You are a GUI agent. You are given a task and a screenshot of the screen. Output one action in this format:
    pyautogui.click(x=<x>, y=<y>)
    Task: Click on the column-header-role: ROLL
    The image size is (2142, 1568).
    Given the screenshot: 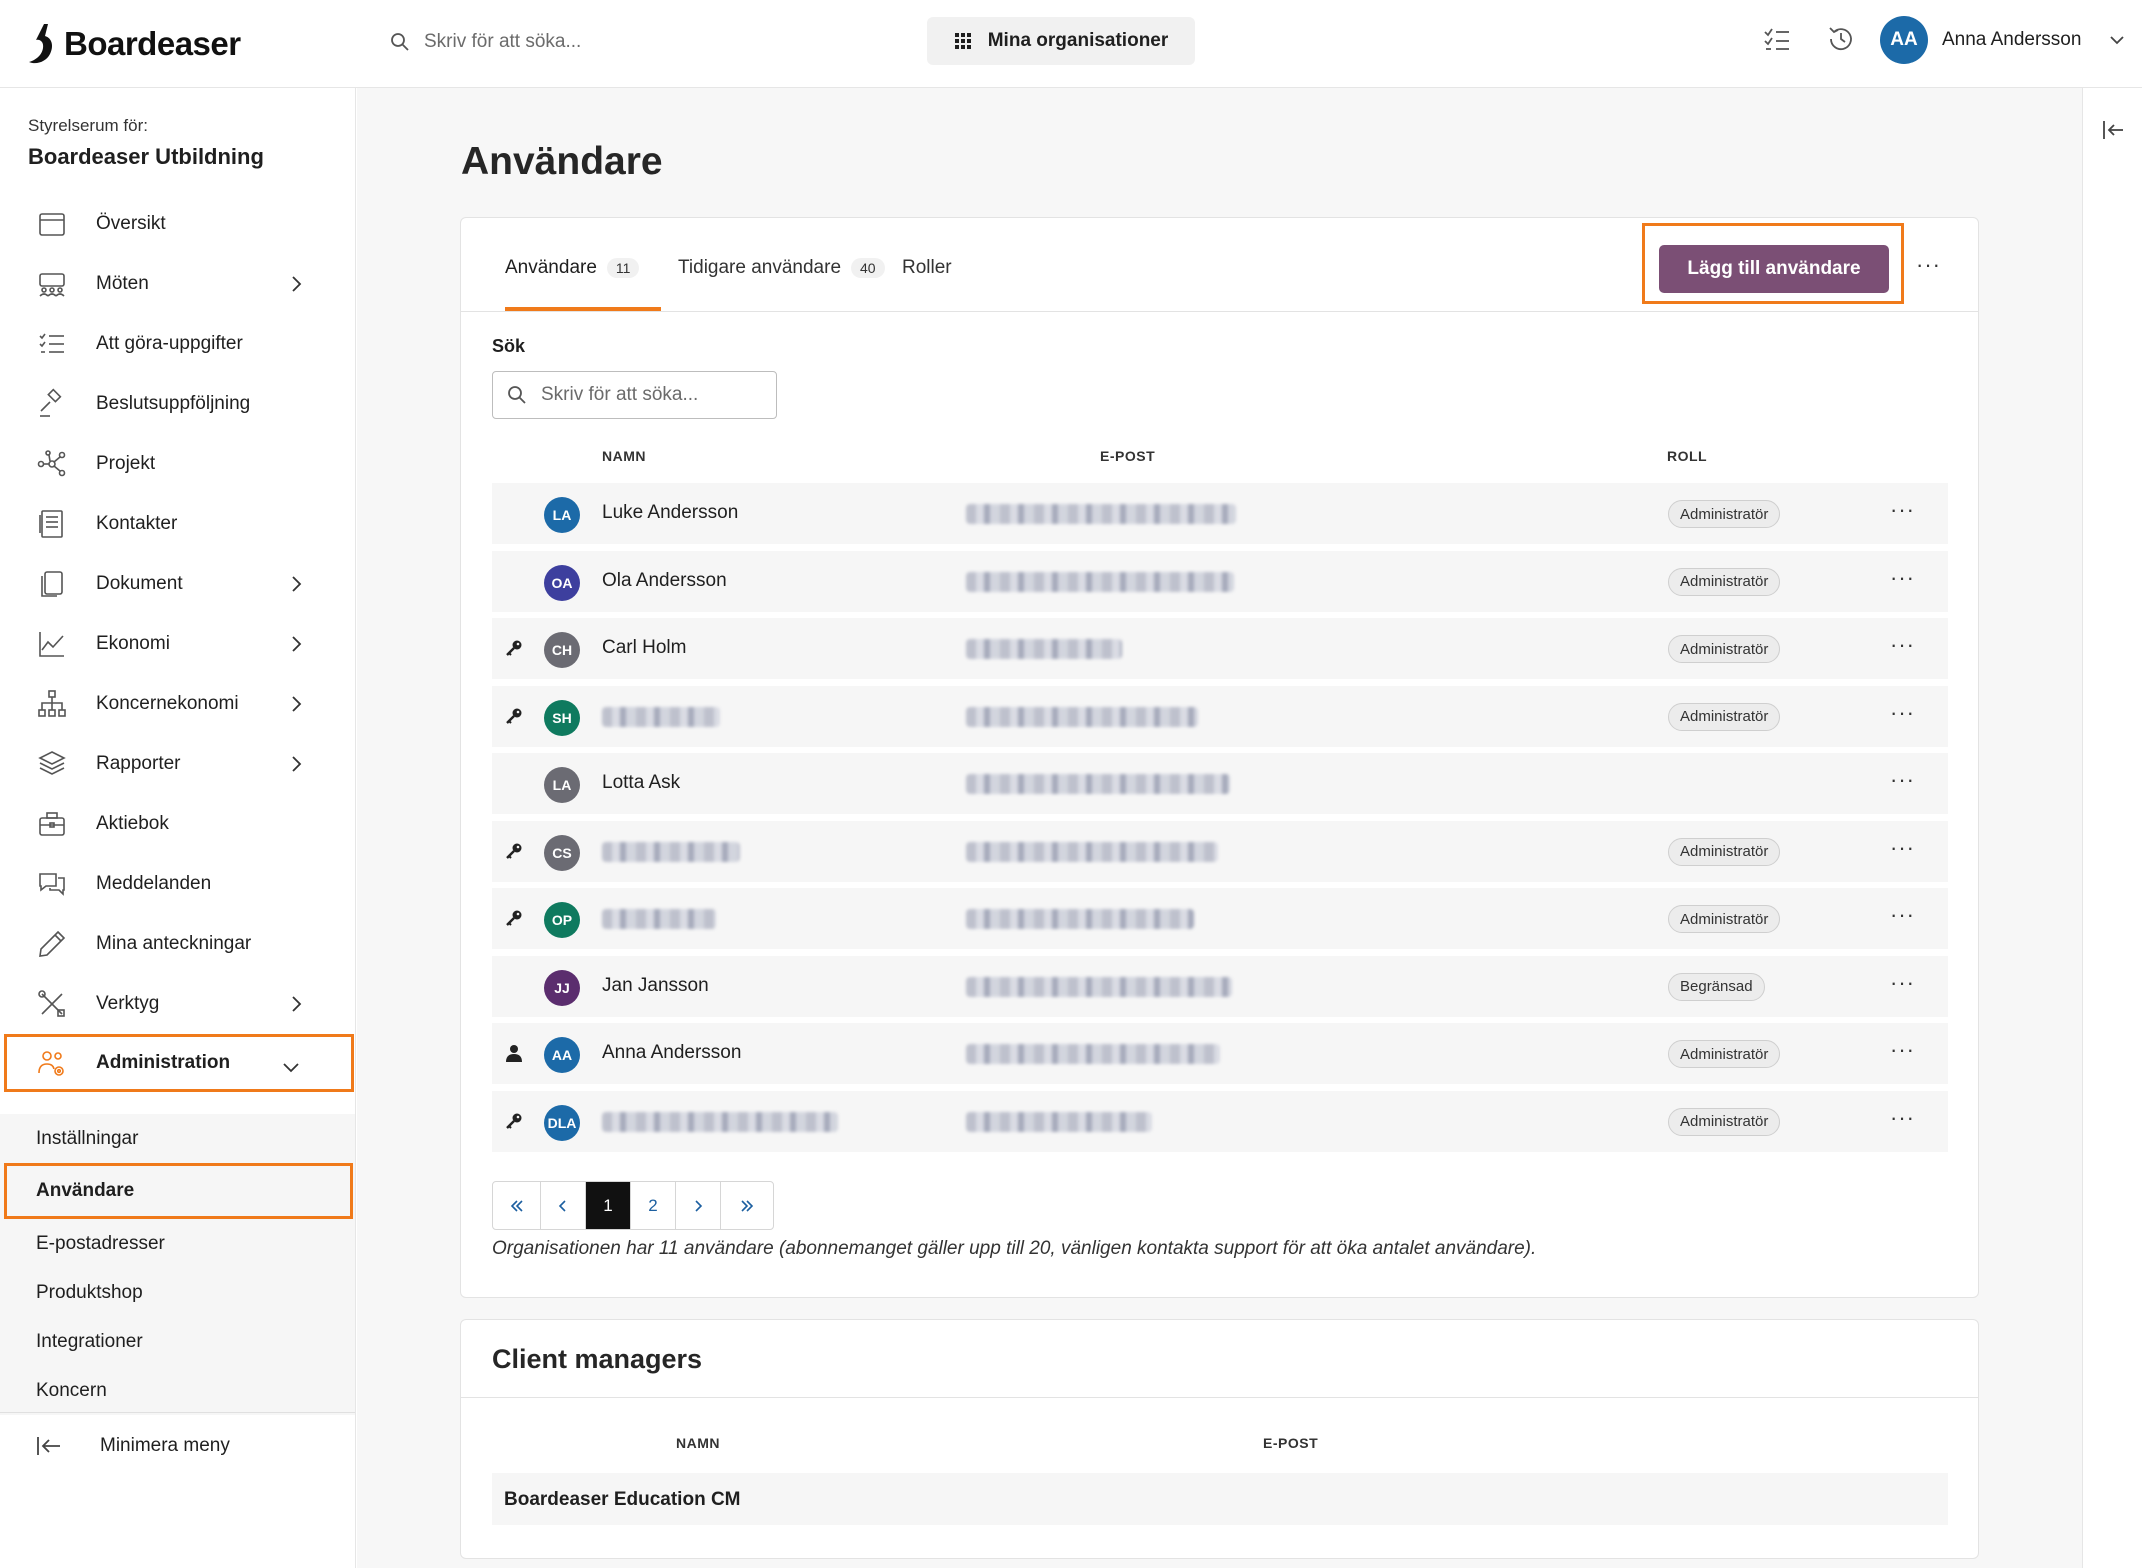 What is the action you would take?
    pyautogui.click(x=1687, y=456)
    